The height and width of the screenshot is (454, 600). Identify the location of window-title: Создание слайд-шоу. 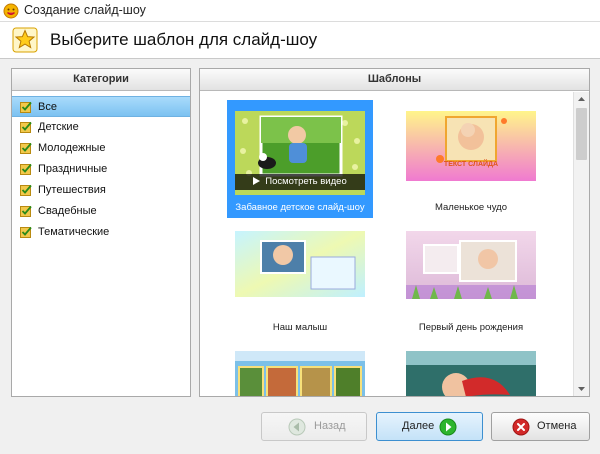
(85, 10).